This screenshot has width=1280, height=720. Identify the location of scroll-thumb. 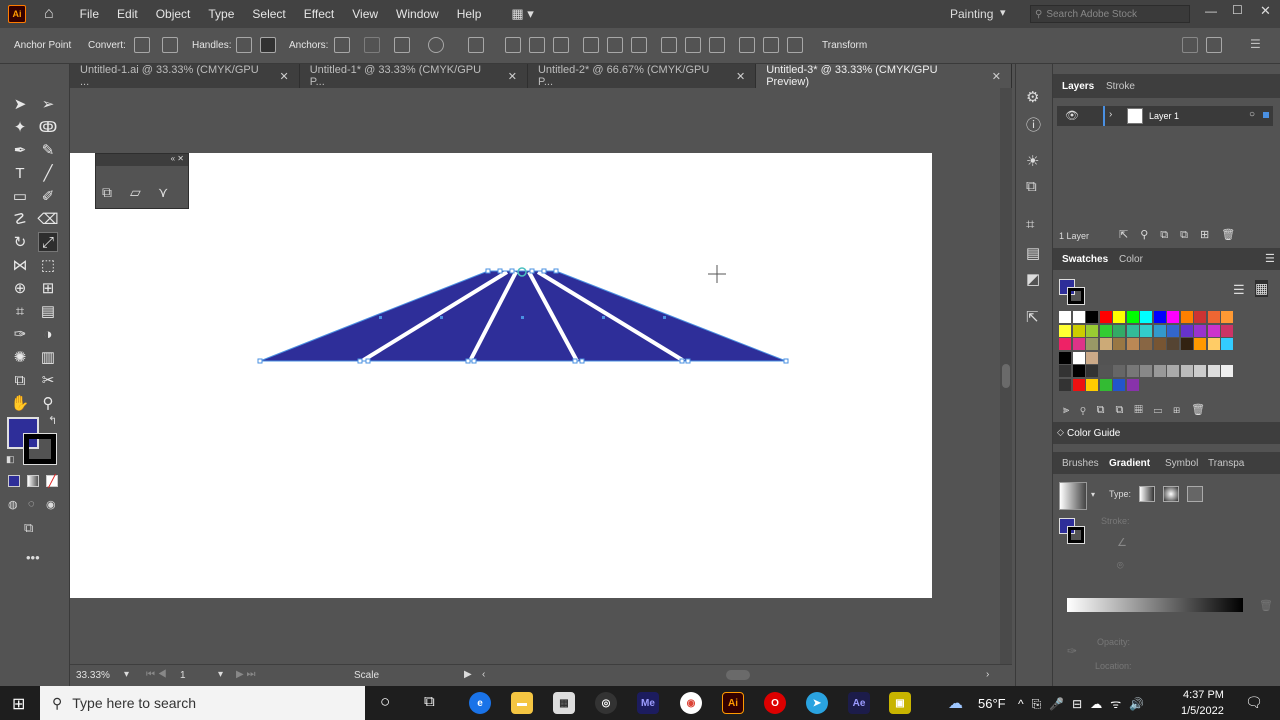
(1006, 376).